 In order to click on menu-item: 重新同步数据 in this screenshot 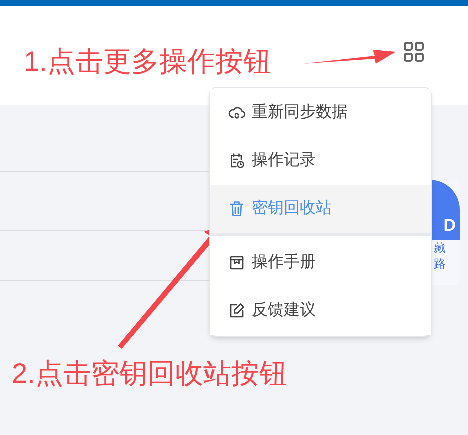, I will do `click(320, 113)`.